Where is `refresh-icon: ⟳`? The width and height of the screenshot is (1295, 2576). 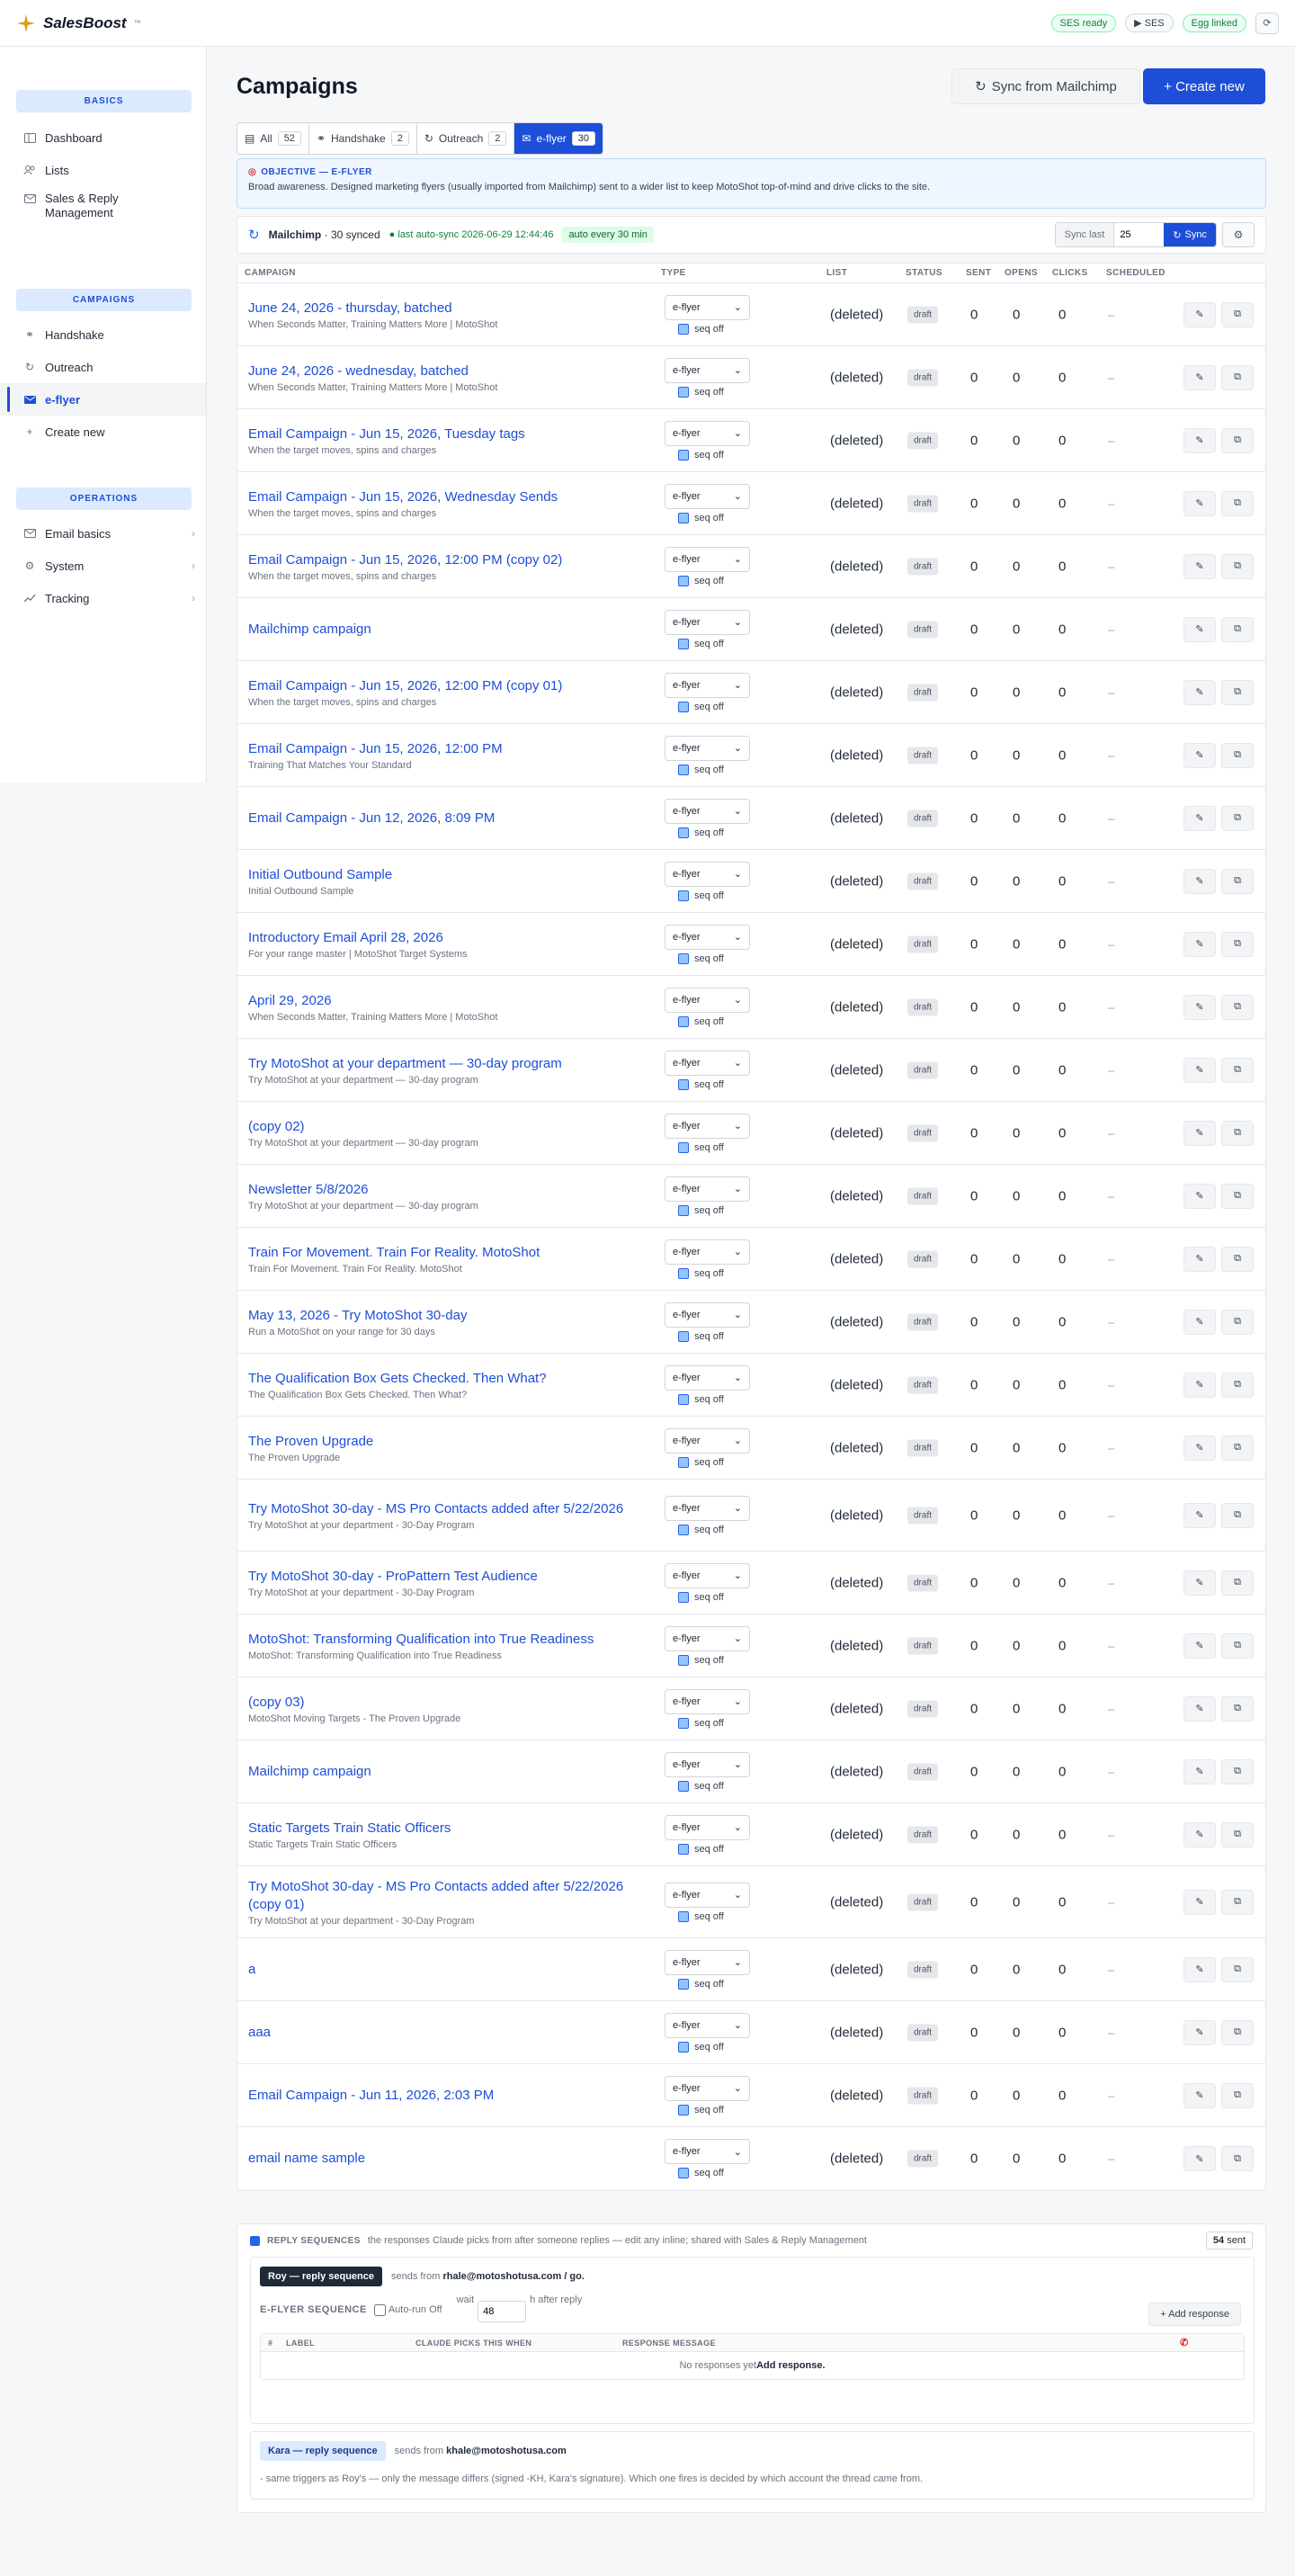
refresh-icon: ⟳ is located at coordinates (1267, 23).